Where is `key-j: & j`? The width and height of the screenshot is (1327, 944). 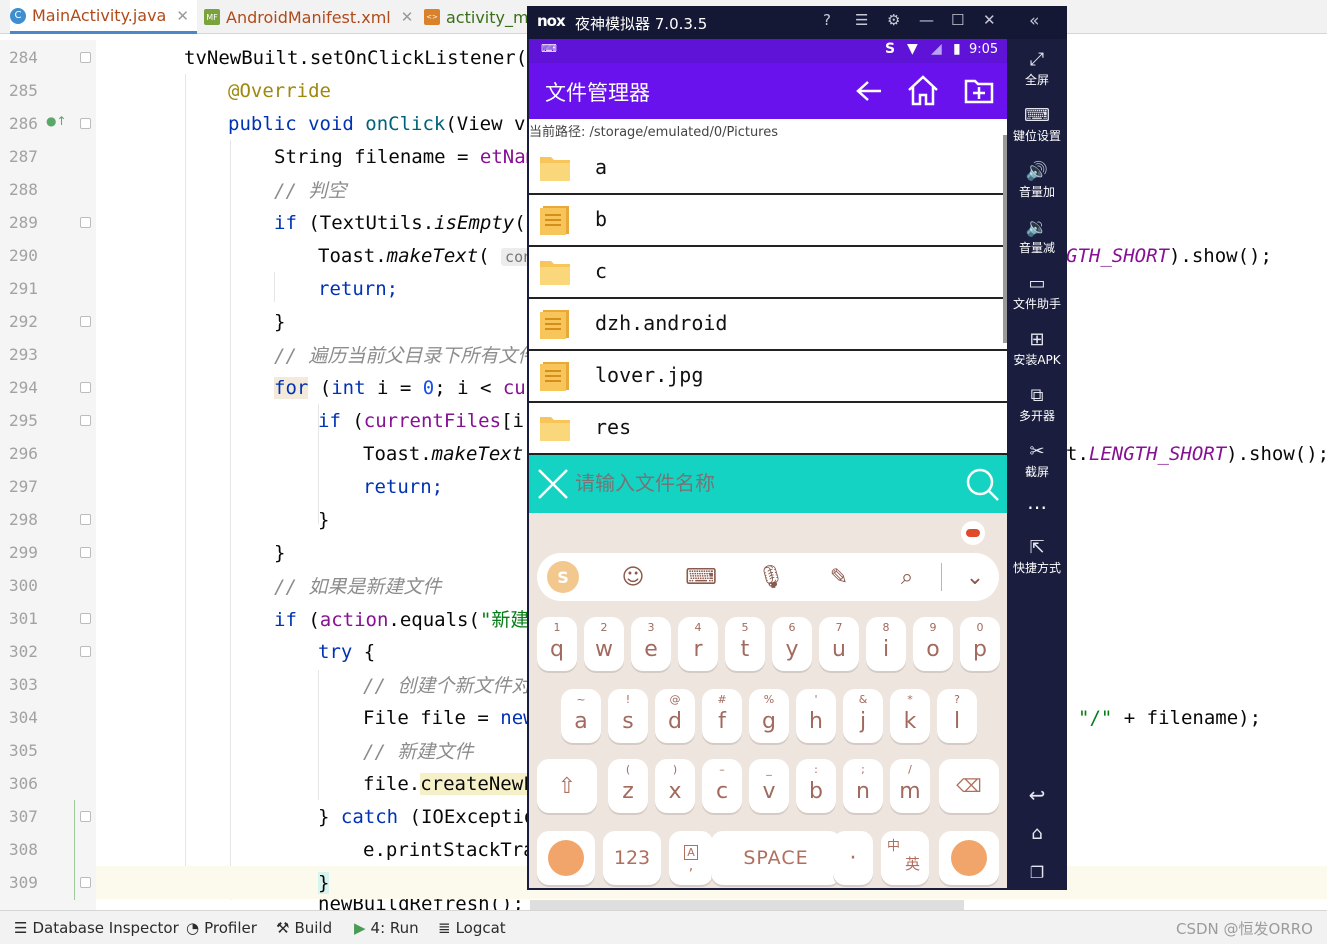
key-j: & j is located at coordinates (863, 716).